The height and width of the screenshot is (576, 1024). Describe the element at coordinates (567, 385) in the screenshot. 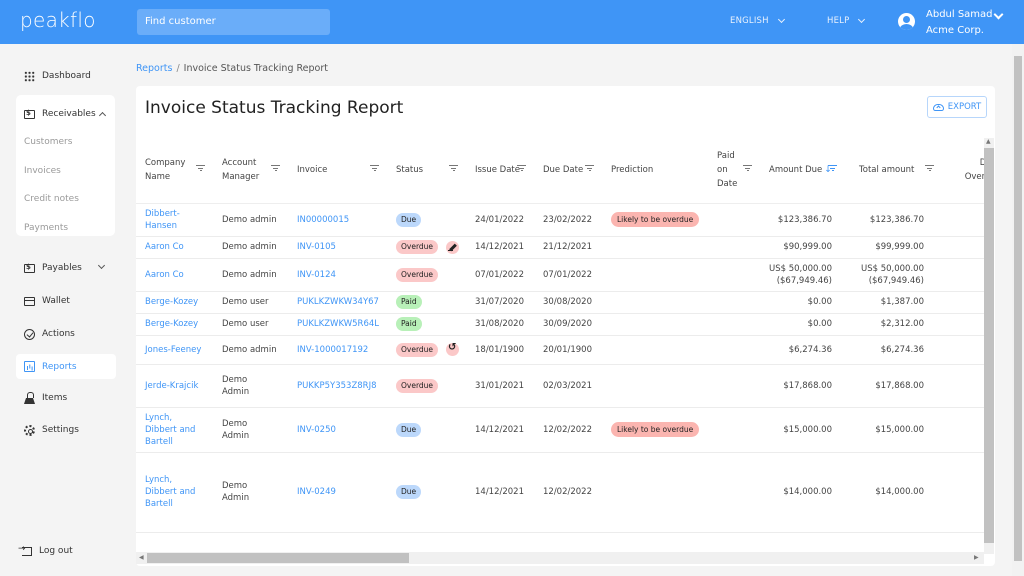

I see `due-date: 02/03/2021` at that location.